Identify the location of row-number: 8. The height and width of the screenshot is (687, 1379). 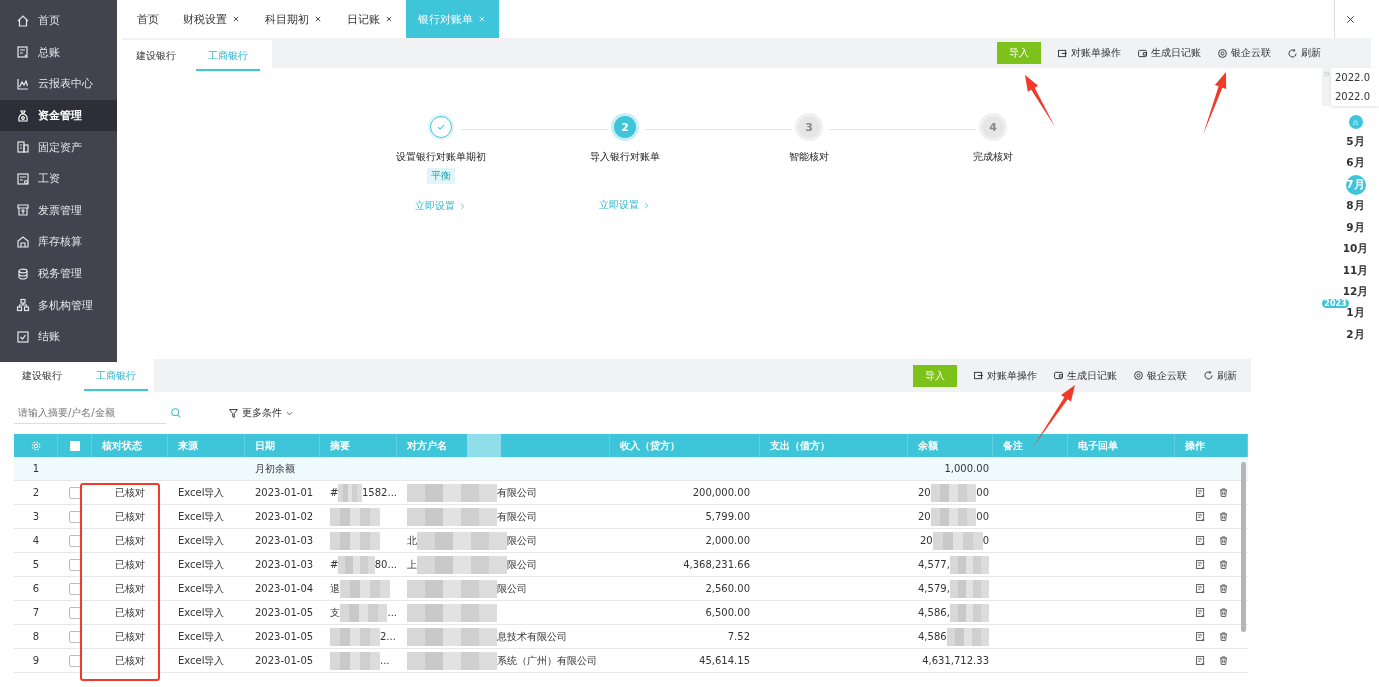
(36, 636).